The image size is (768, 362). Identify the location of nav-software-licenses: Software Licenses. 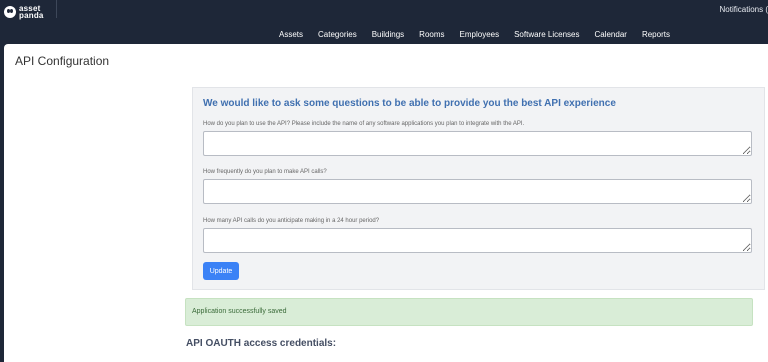
(546, 35).